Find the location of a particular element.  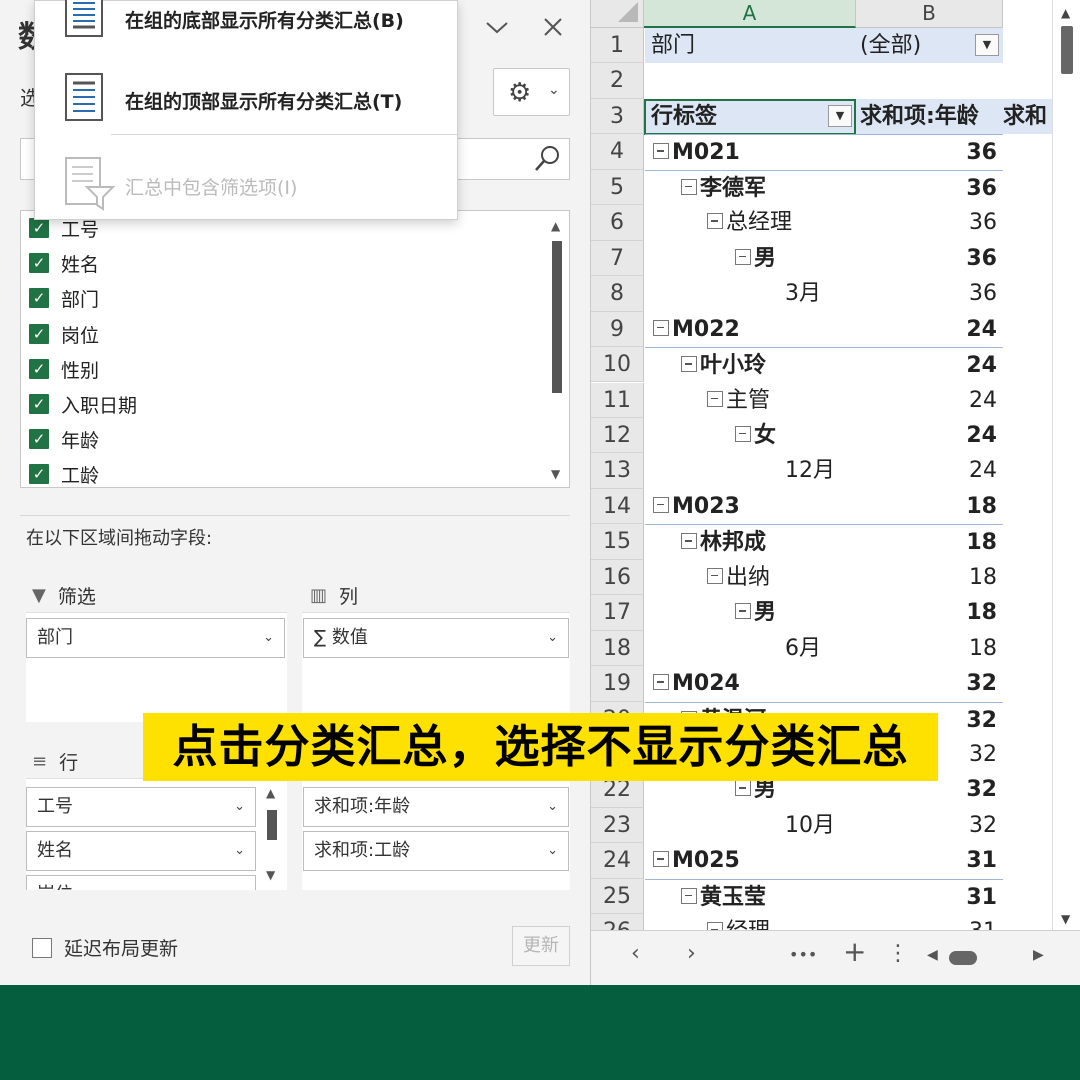

menu-item-show-top: 在组的顶部显示所有分类汇总(T) is located at coordinates (247, 97).